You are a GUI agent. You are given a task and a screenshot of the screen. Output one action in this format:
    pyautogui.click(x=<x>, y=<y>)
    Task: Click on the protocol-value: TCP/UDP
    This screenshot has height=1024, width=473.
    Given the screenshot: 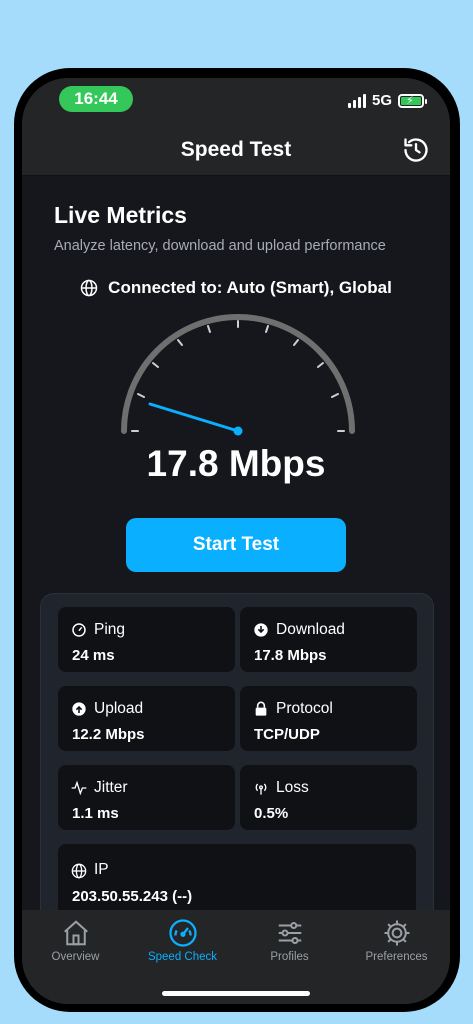 What is the action you would take?
    pyautogui.click(x=287, y=734)
    